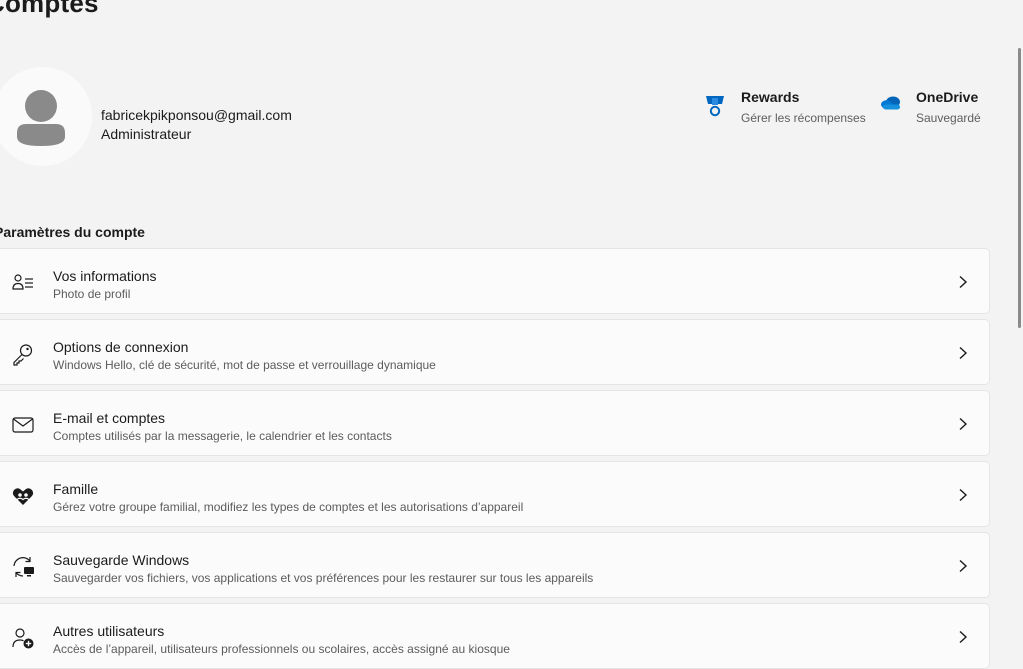 Image resolution: width=1023 pixels, height=669 pixels. Describe the element at coordinates (23, 425) in the screenshot. I see `mail-icon` at that location.